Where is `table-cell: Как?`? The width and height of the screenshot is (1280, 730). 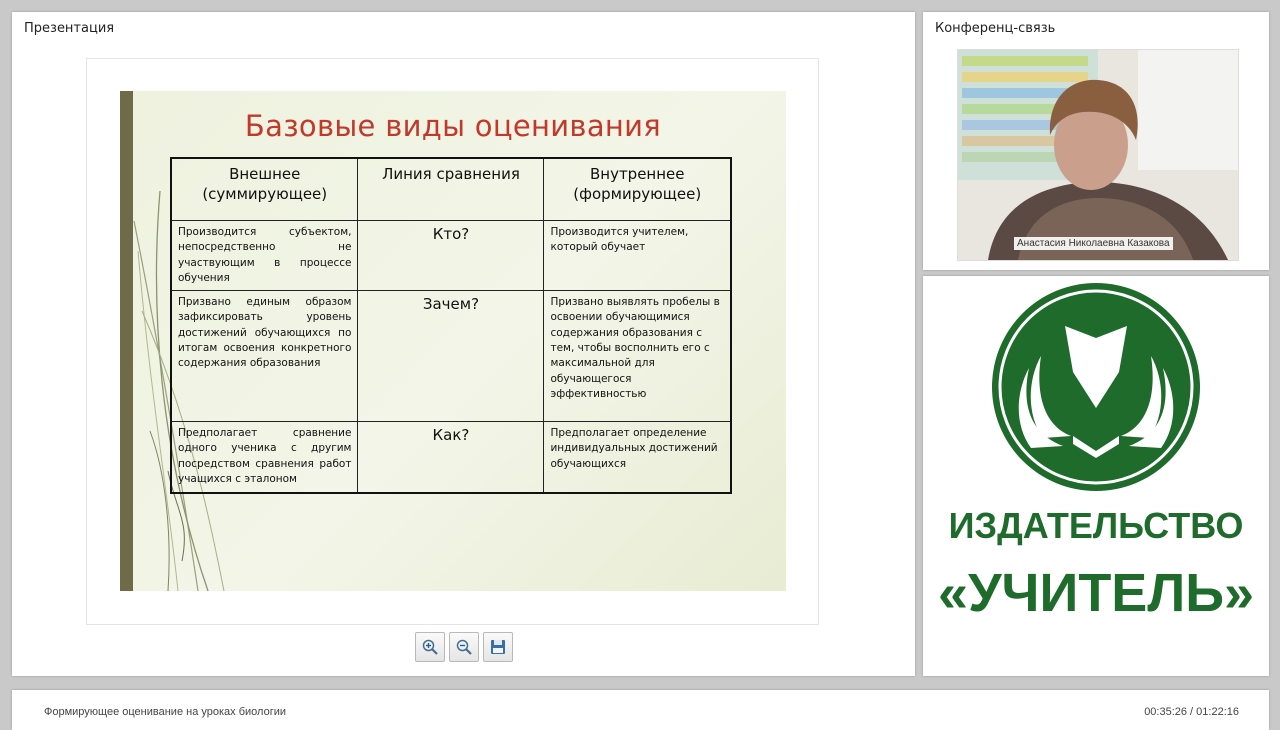 table-cell: Как? is located at coordinates (451, 457).